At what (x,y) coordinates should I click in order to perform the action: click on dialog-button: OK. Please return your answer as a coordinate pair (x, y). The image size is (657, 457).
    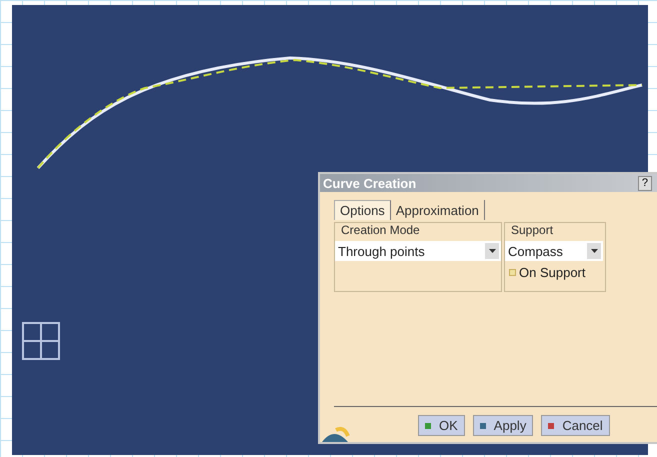
    Looking at the image, I should click on (441, 425).